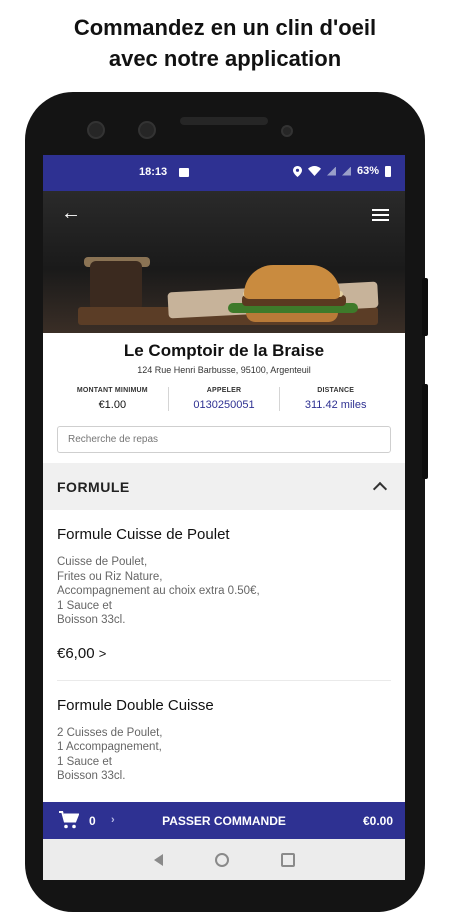 This screenshot has width=450, height=912. I want to click on front-camera, so click(96, 130).